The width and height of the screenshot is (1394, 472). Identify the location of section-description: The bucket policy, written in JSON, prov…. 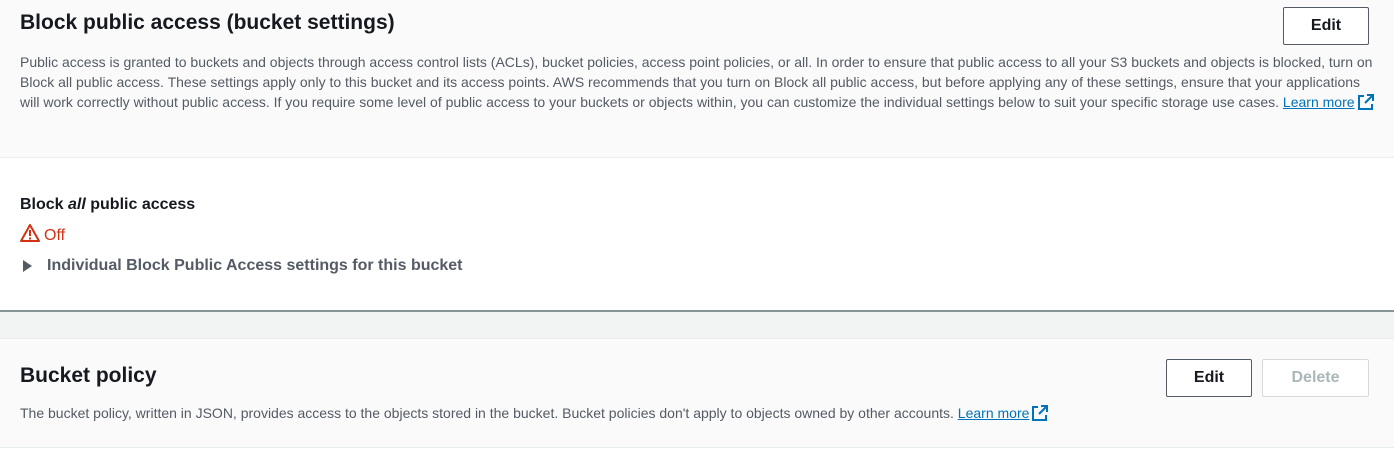
(670, 413).